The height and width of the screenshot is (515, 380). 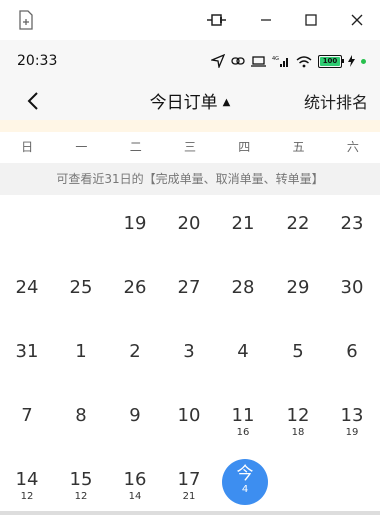 I want to click on notification-dot, so click(x=363, y=61).